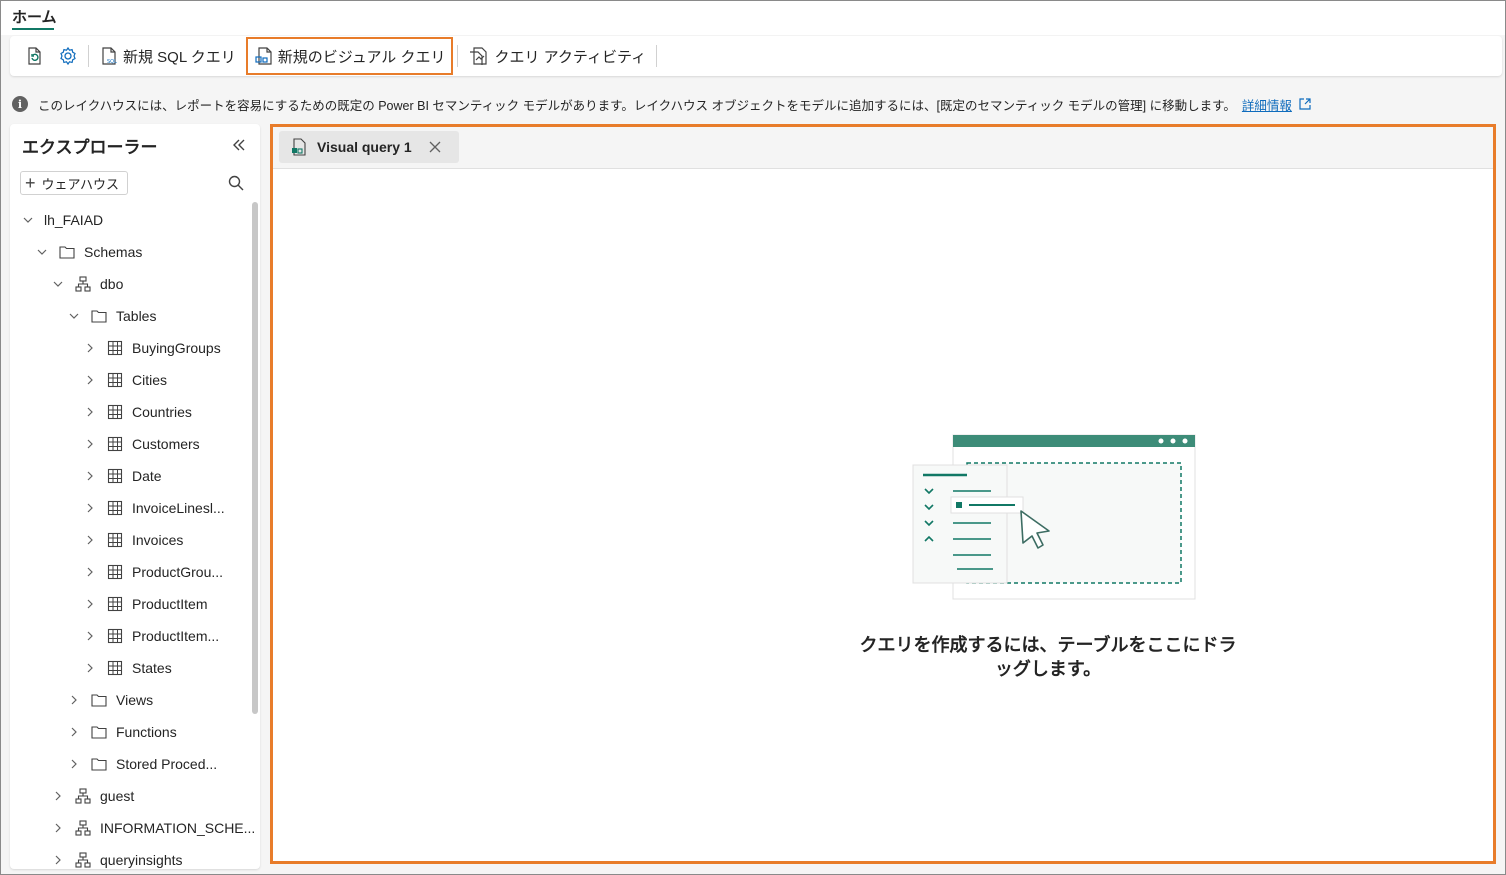  What do you see at coordinates (141, 860) in the screenshot?
I see `tree-item-label: queryinsights` at bounding box center [141, 860].